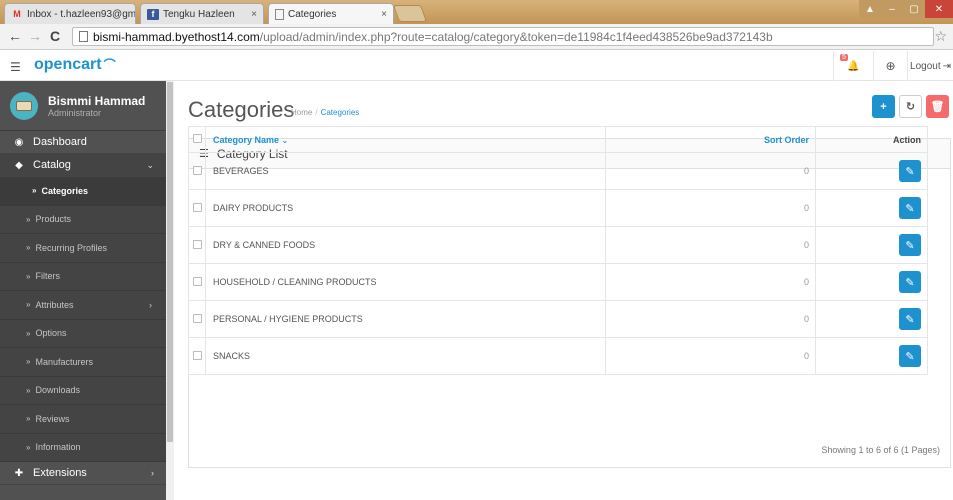 The height and width of the screenshot is (500, 953). What do you see at coordinates (51, 333) in the screenshot?
I see `sidebar-item-label: Options` at bounding box center [51, 333].